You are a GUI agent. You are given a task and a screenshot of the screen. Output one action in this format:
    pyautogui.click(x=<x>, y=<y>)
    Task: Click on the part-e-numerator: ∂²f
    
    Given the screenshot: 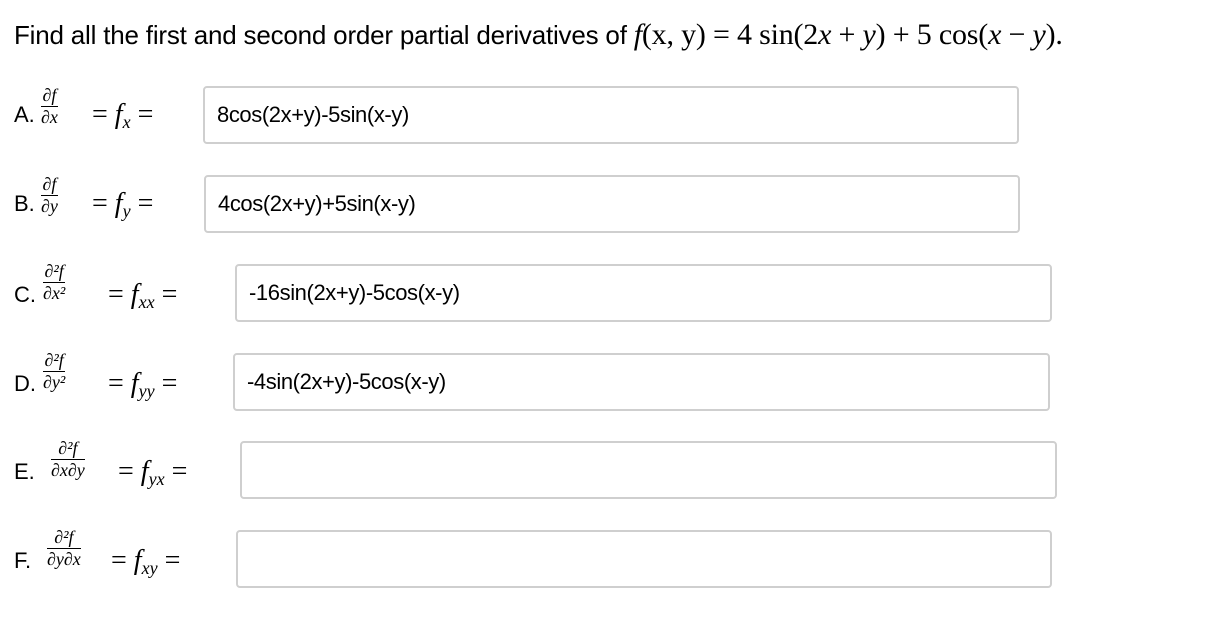 What is the action you would take?
    pyautogui.click(x=68, y=448)
    